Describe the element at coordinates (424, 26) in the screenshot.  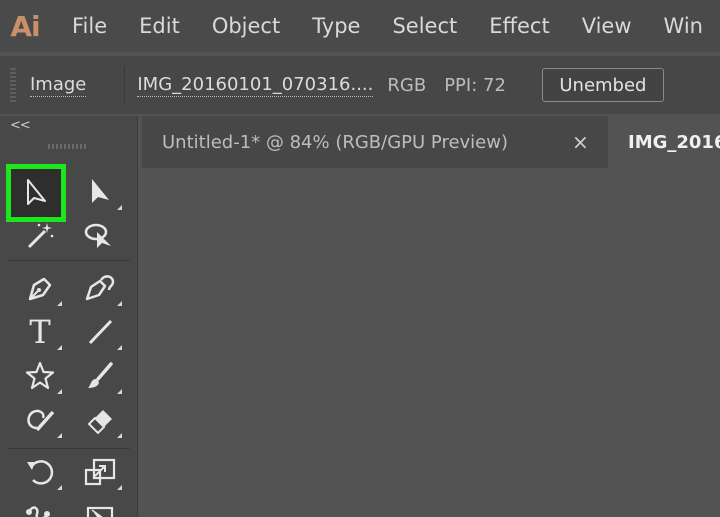
I see `menu-select: Select` at that location.